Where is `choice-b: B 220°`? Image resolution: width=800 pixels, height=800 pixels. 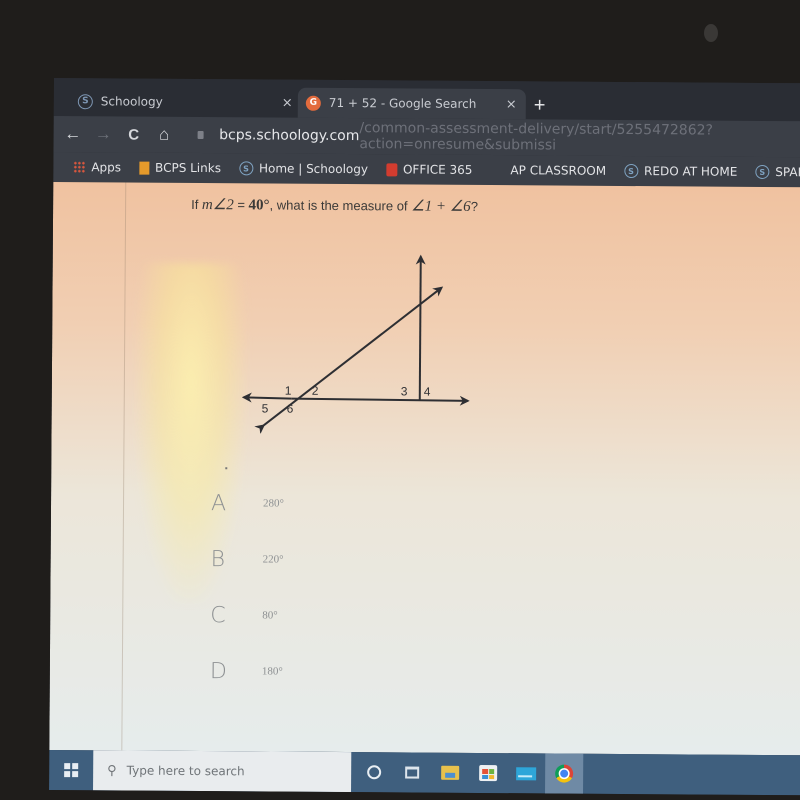
choice-b: B 220° is located at coordinates (247, 559).